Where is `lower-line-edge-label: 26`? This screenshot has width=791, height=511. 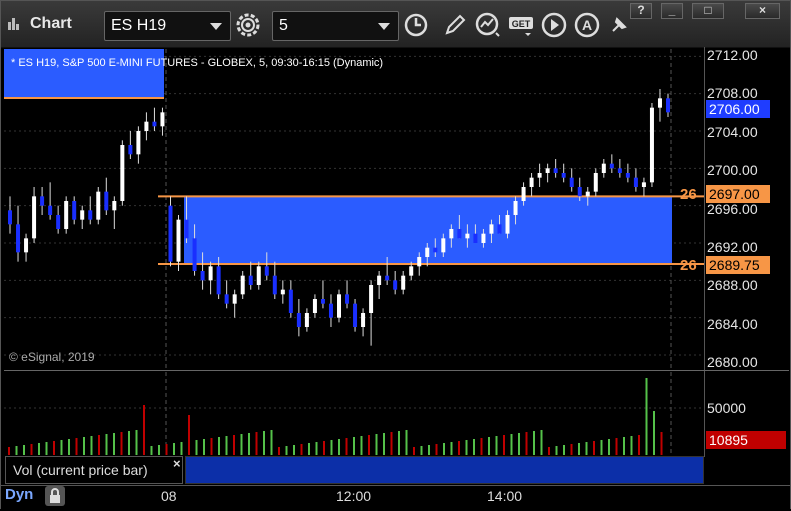
lower-line-edge-label: 26 is located at coordinates (688, 265).